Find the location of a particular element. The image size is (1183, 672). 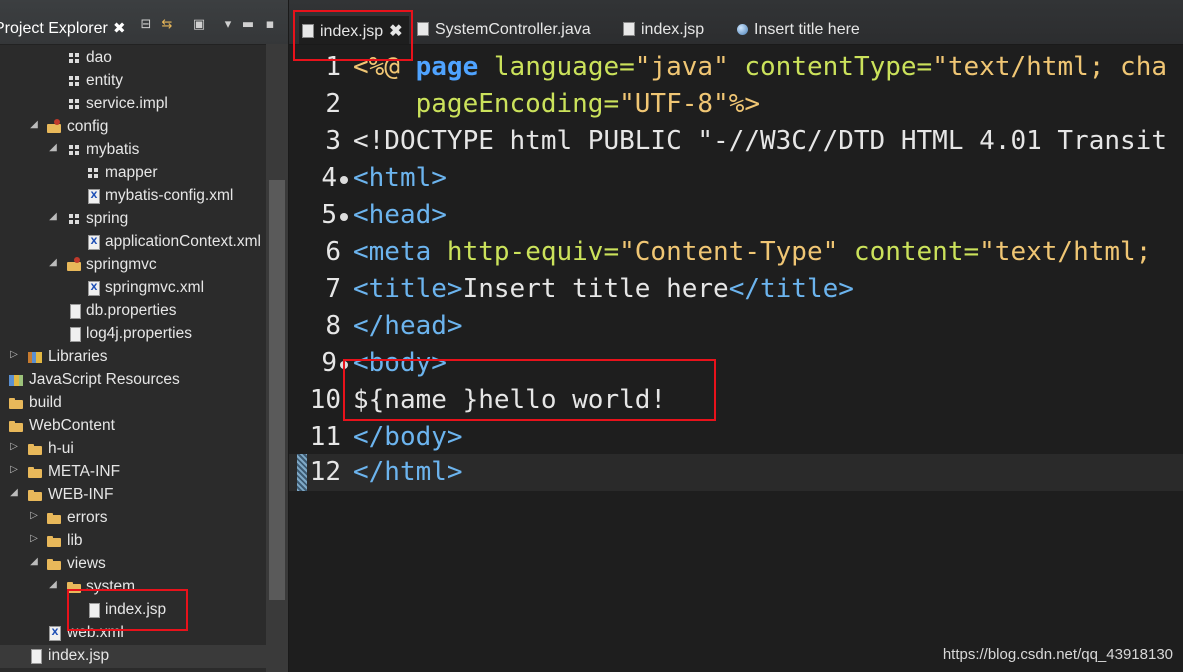

tree-item: JavaScript Resources is located at coordinates (133, 380).